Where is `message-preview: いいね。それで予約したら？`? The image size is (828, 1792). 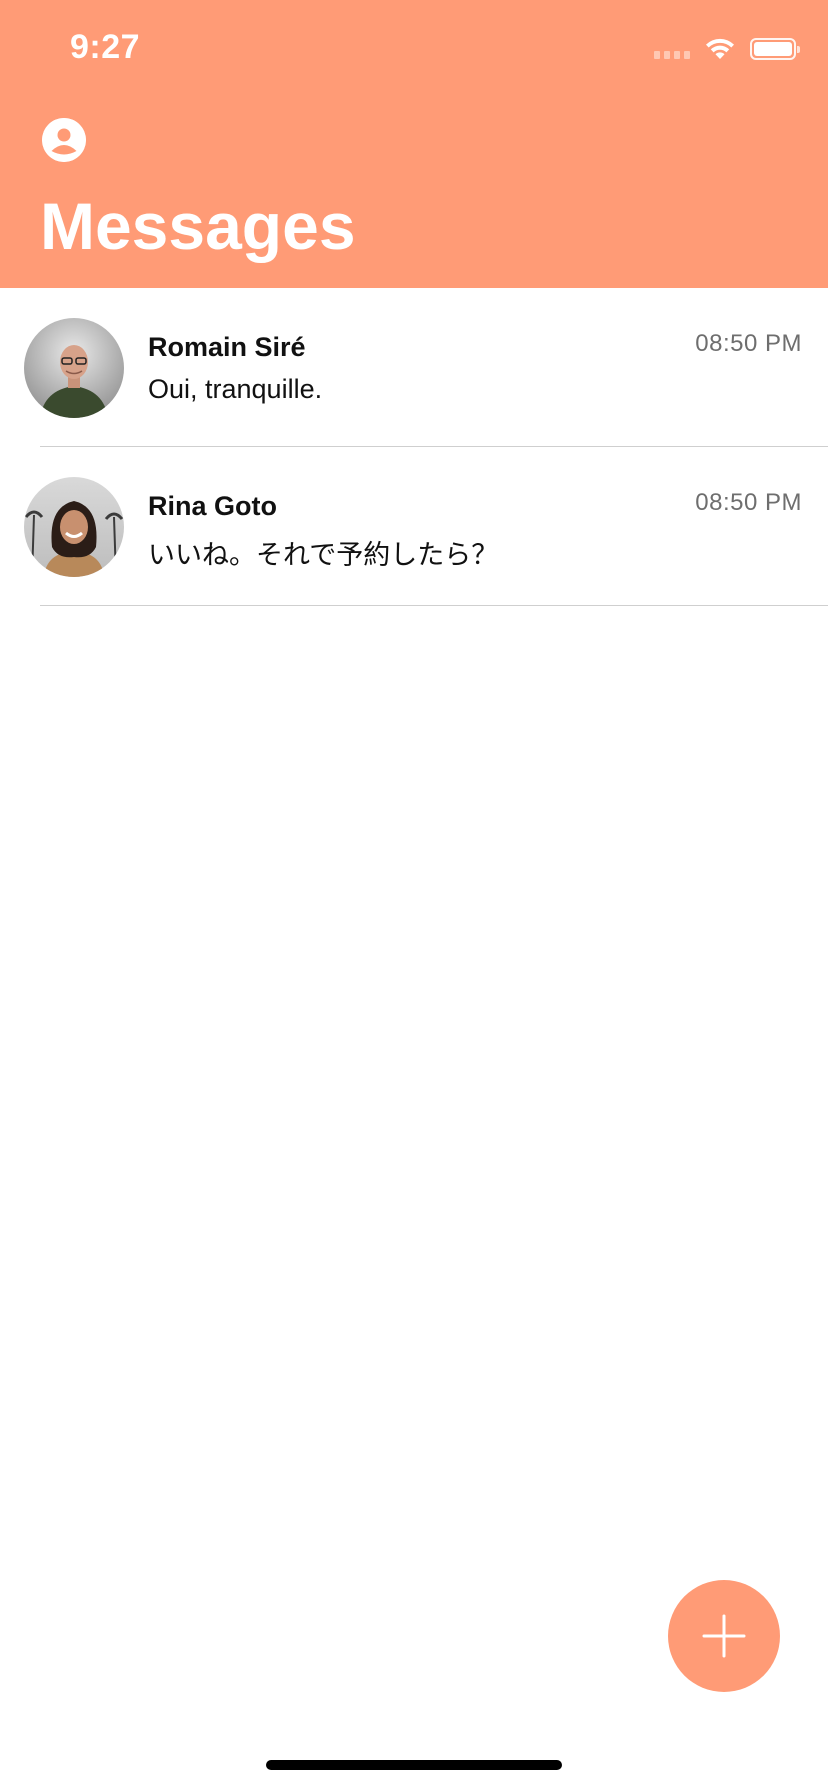
message-preview: いいね。それで予約したら？ is located at coordinates (323, 555).